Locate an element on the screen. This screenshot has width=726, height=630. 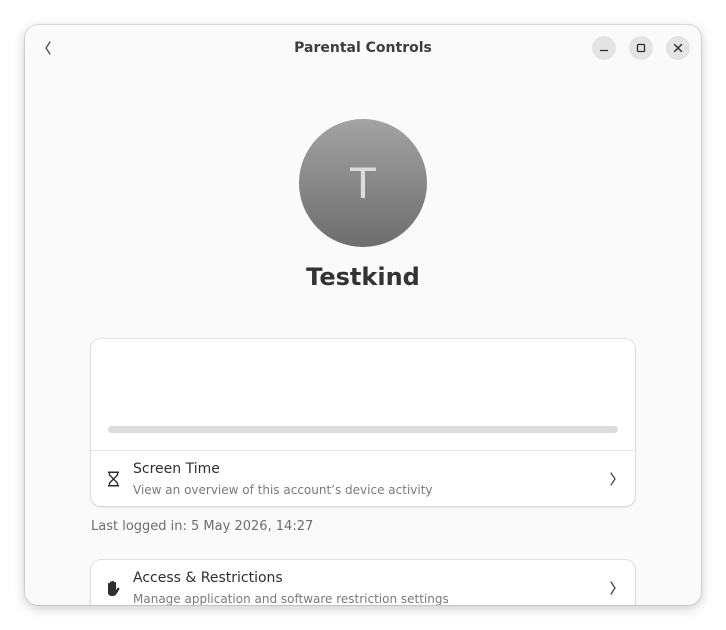
close-icon is located at coordinates (678, 48).